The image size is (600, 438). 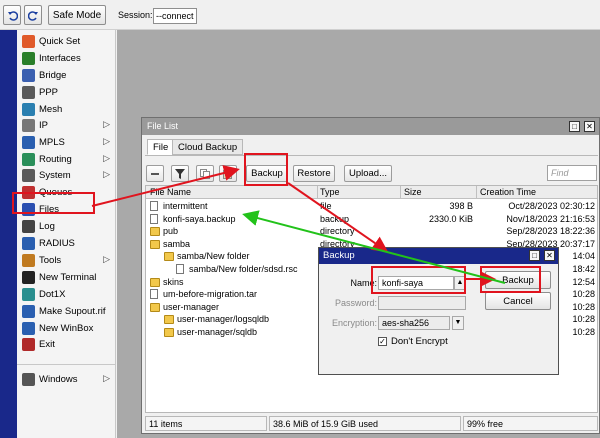 I want to click on sidebar-item-radius: RADIUS, so click(x=66, y=243).